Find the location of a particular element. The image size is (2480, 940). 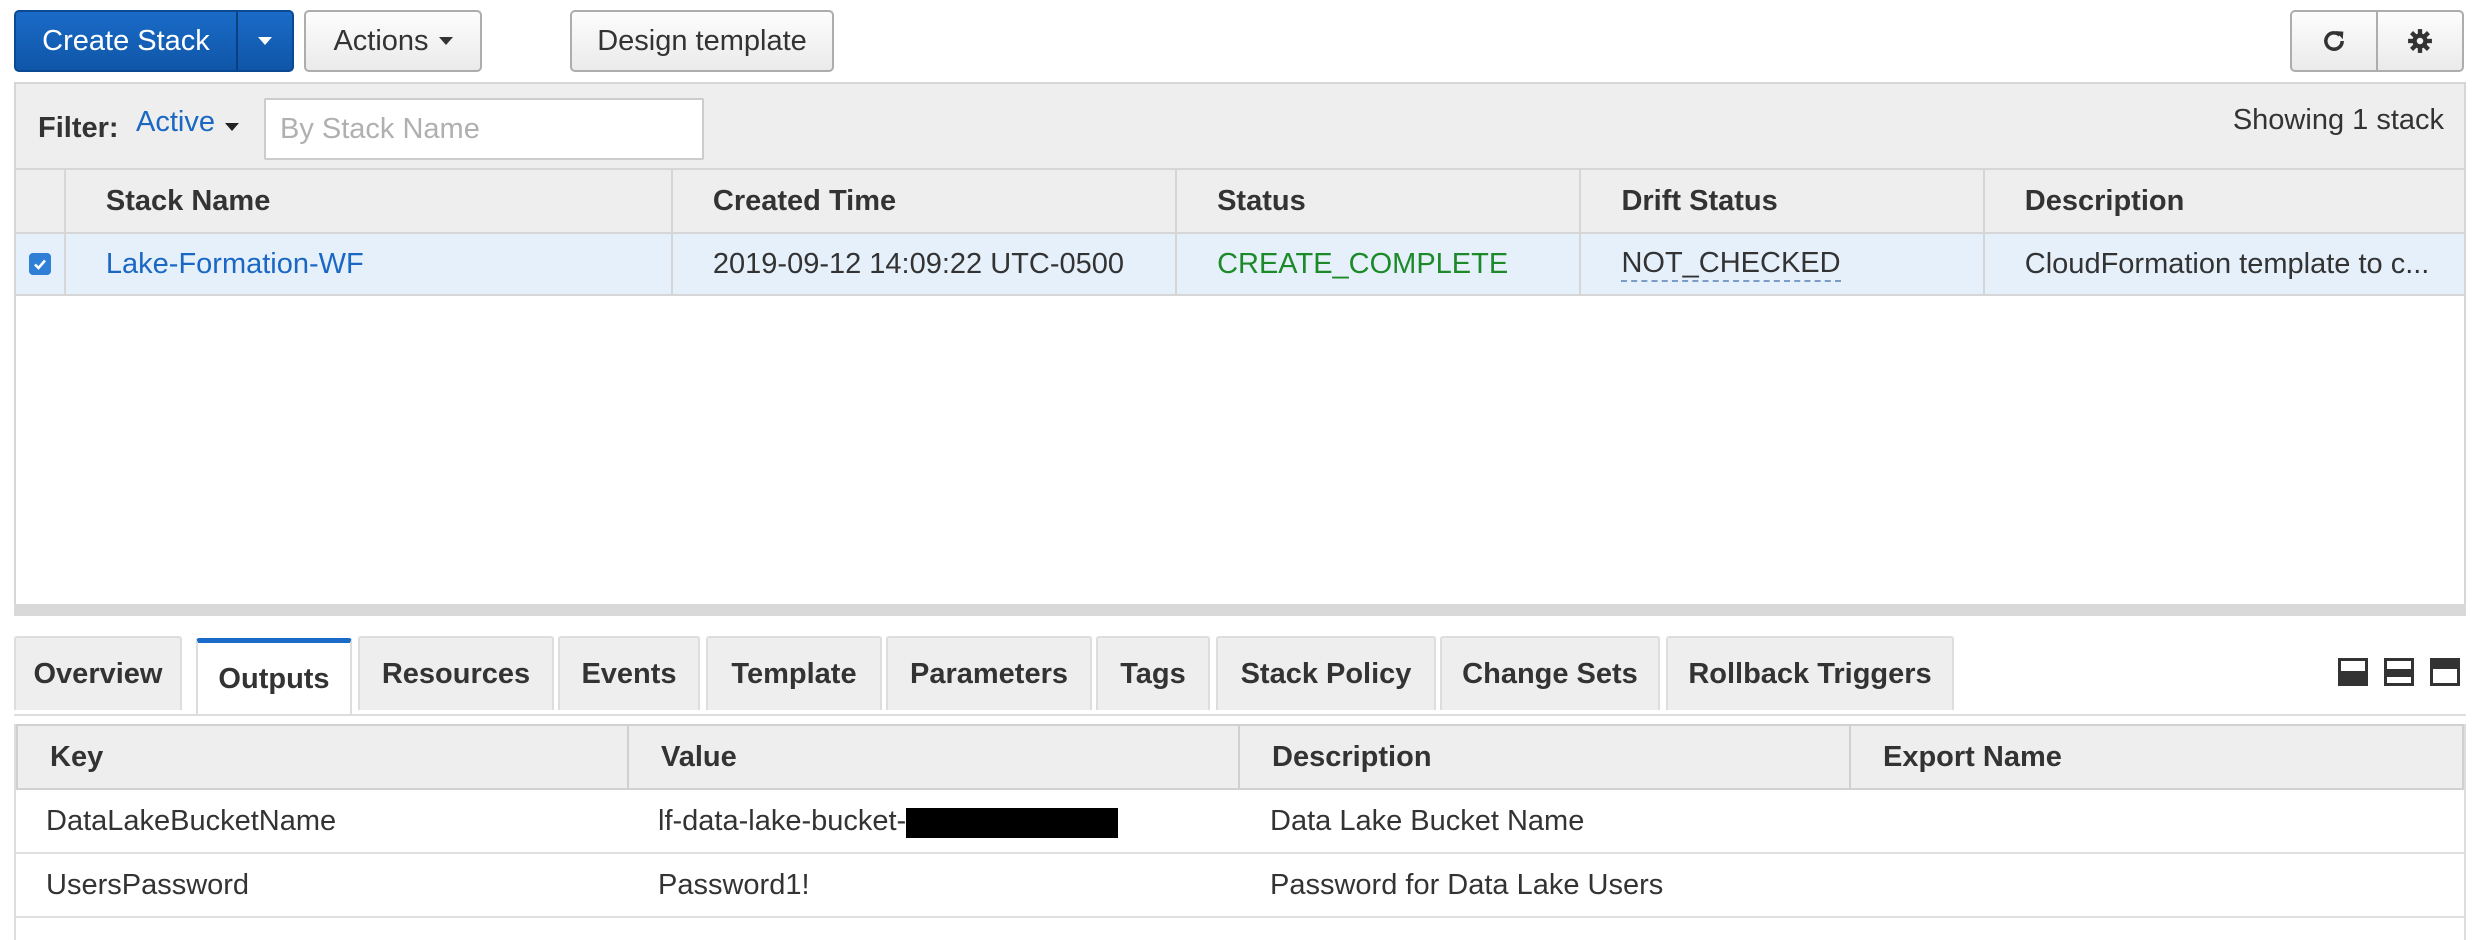

filter-bar: Filter: Active Showing 1 stack is located at coordinates (1240, 127).